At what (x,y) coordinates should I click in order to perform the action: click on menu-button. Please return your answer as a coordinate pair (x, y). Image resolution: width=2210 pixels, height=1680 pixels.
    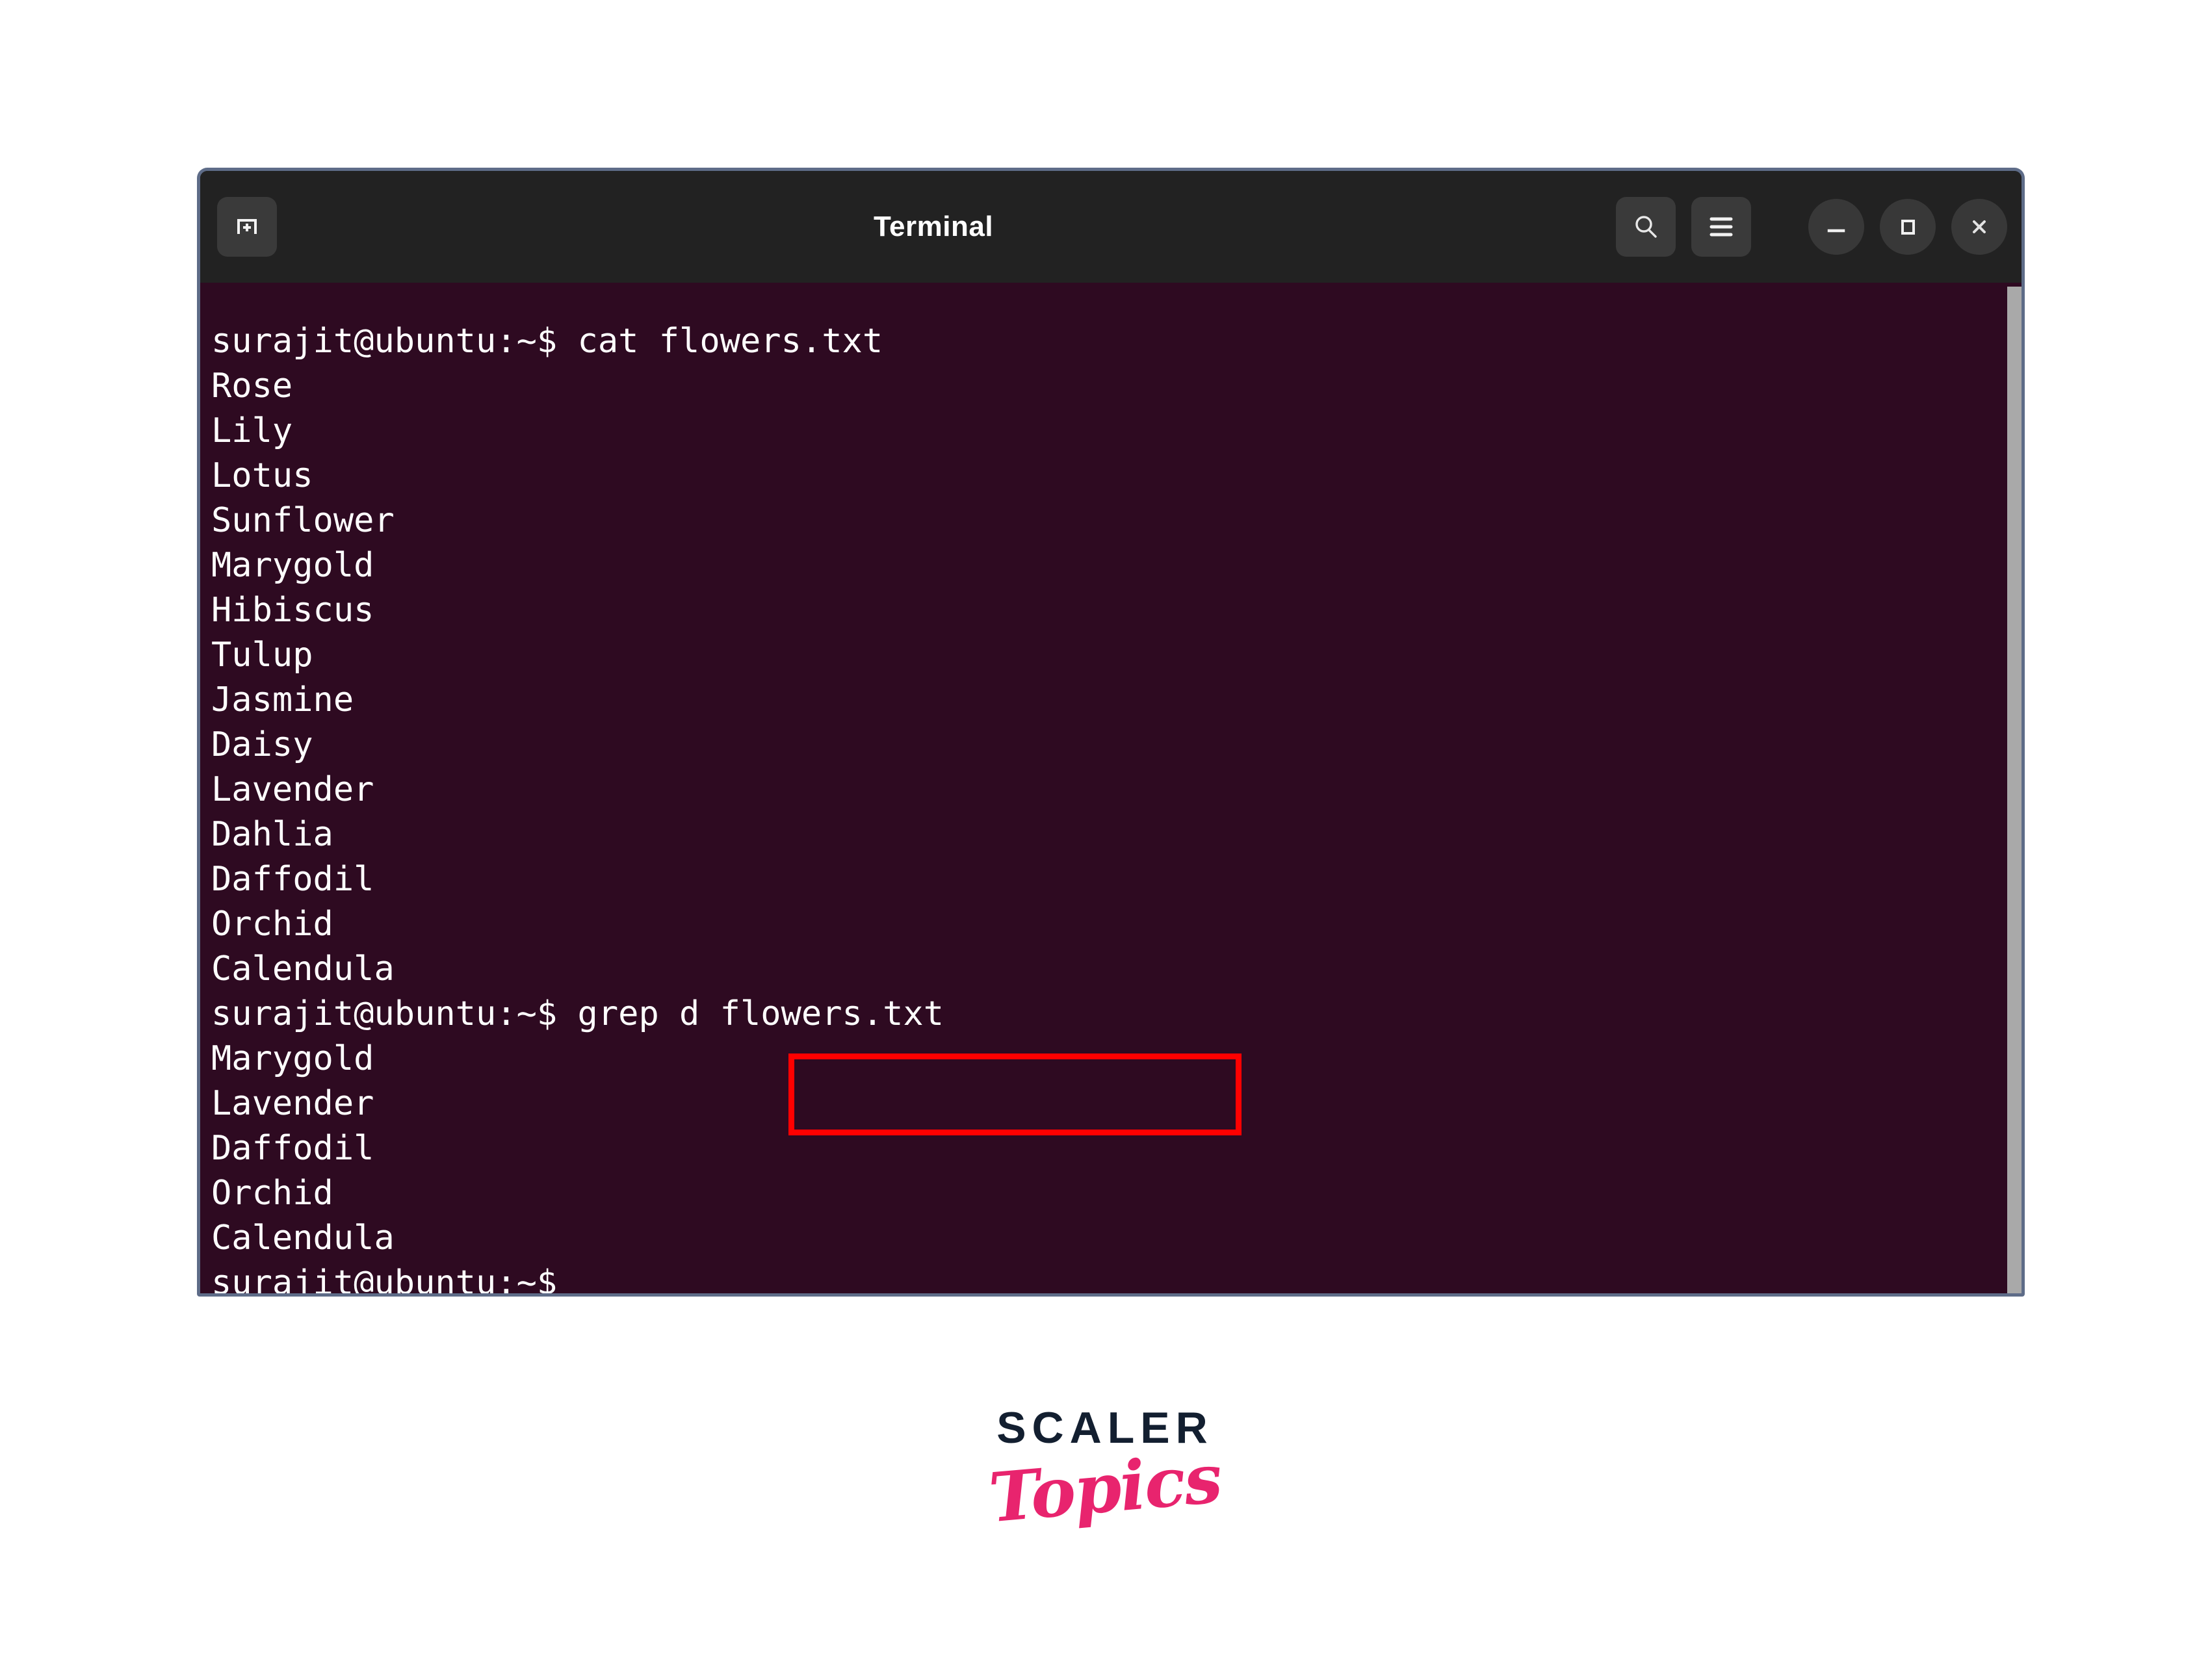
    Looking at the image, I should click on (1721, 227).